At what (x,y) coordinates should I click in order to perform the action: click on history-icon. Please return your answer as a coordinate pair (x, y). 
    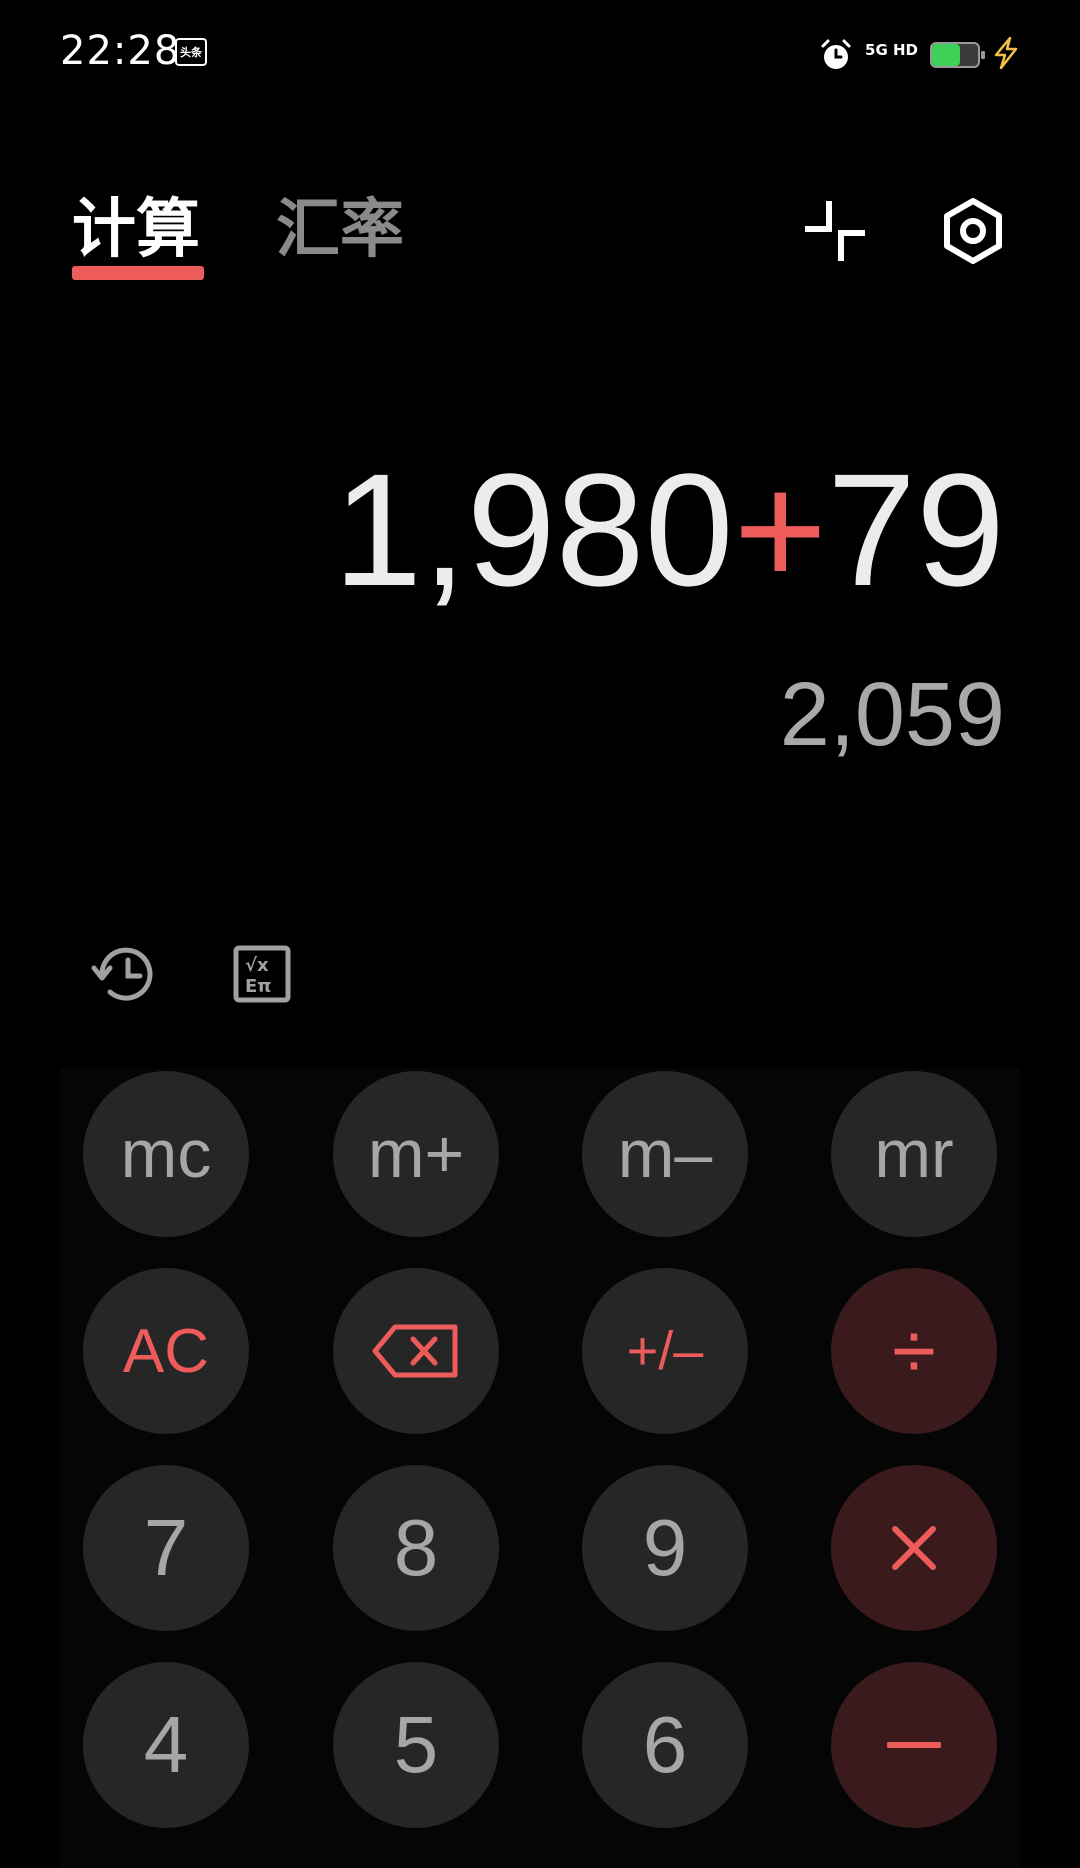
    Looking at the image, I should click on (124, 974).